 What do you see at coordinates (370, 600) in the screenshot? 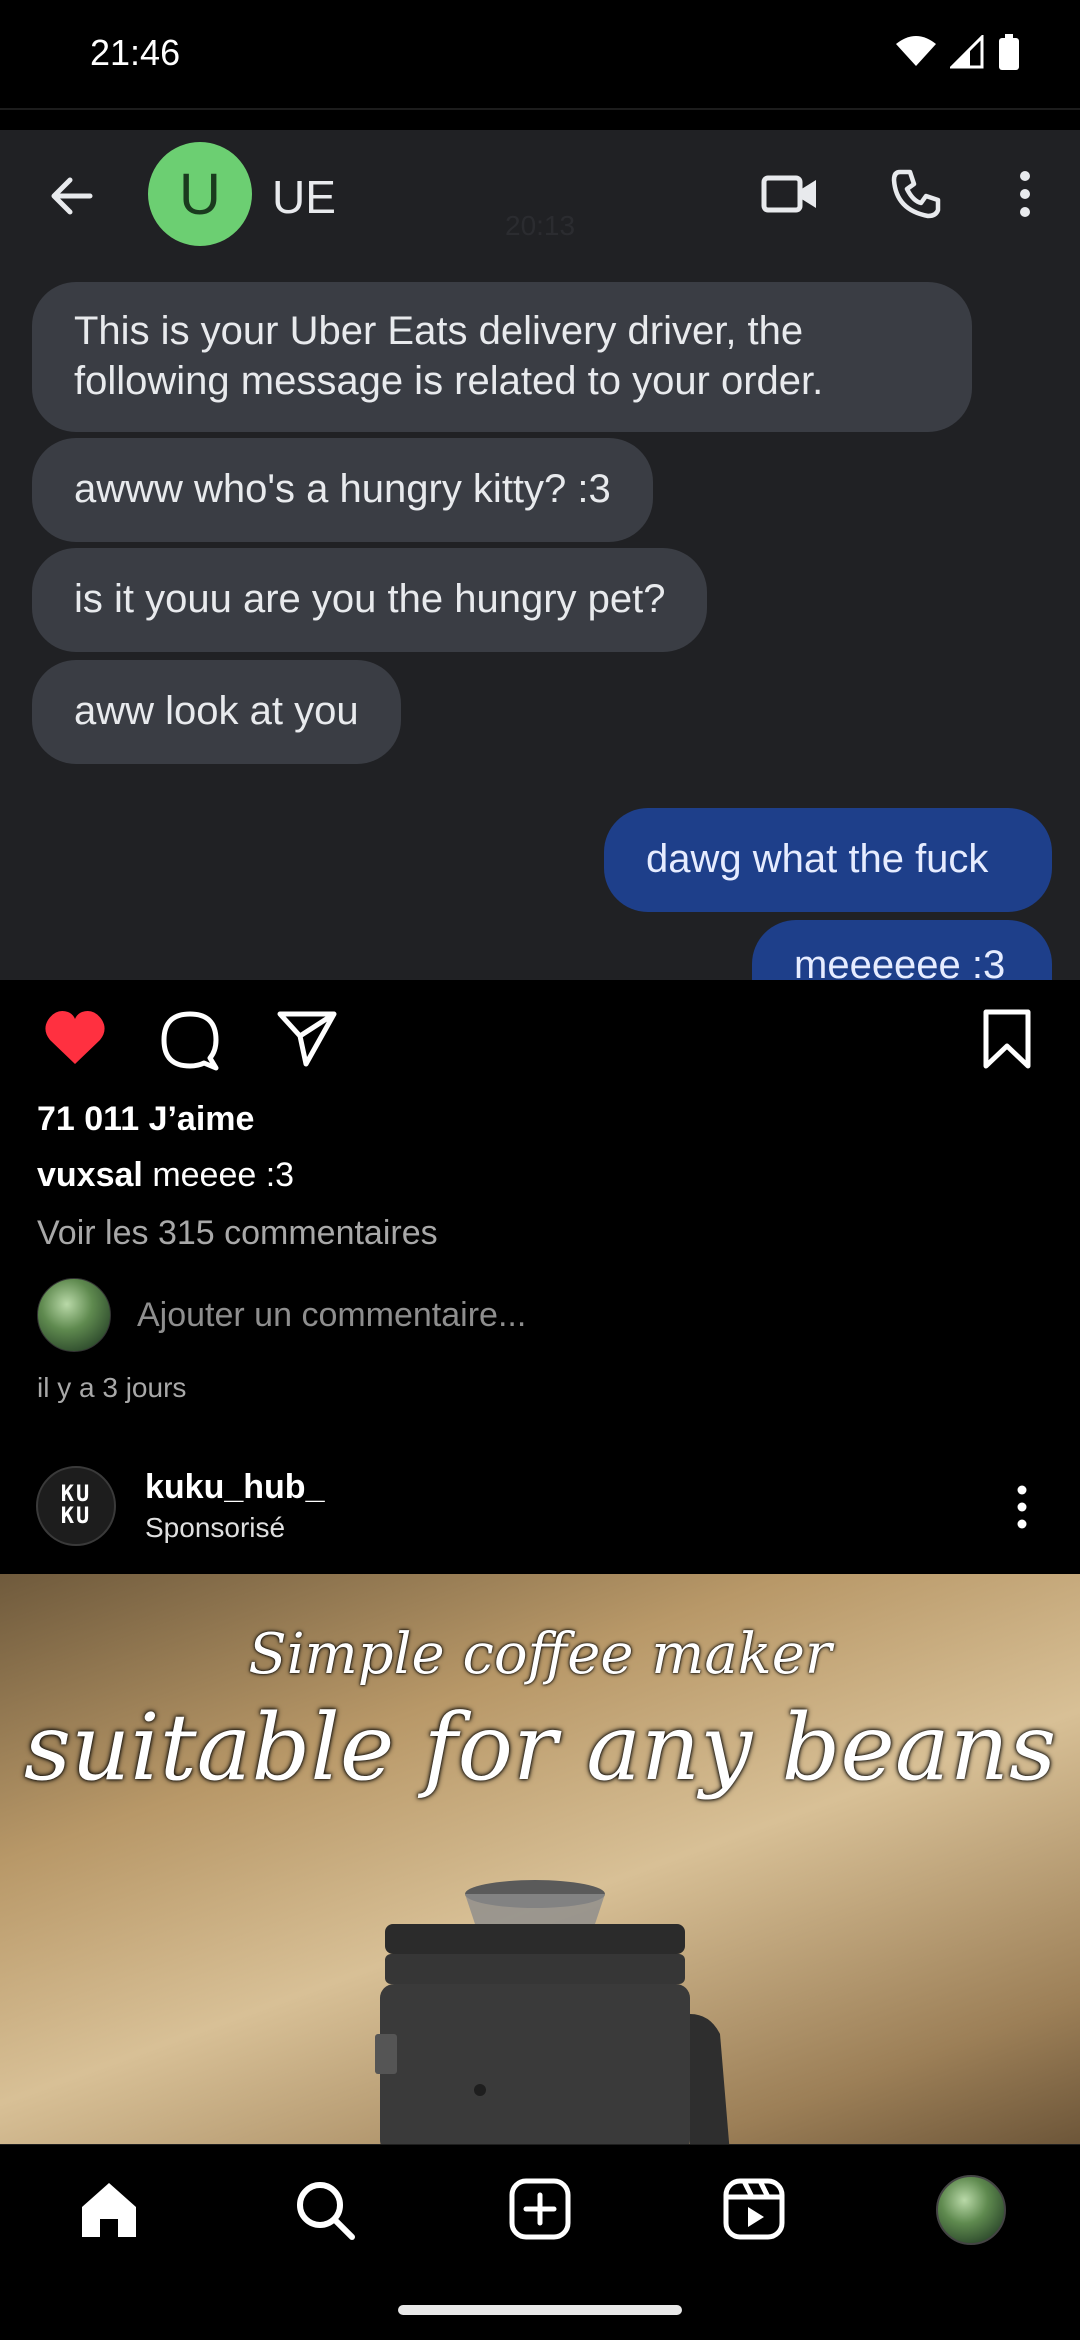
I see `message-bubble-incoming: is it youu are you the hungry pet?` at bounding box center [370, 600].